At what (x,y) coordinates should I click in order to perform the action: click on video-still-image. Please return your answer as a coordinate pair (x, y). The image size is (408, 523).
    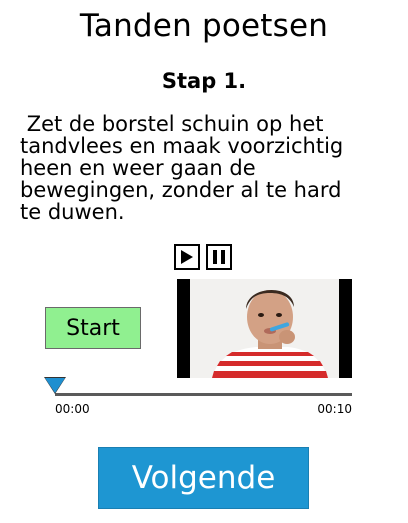
    Looking at the image, I should click on (264, 328).